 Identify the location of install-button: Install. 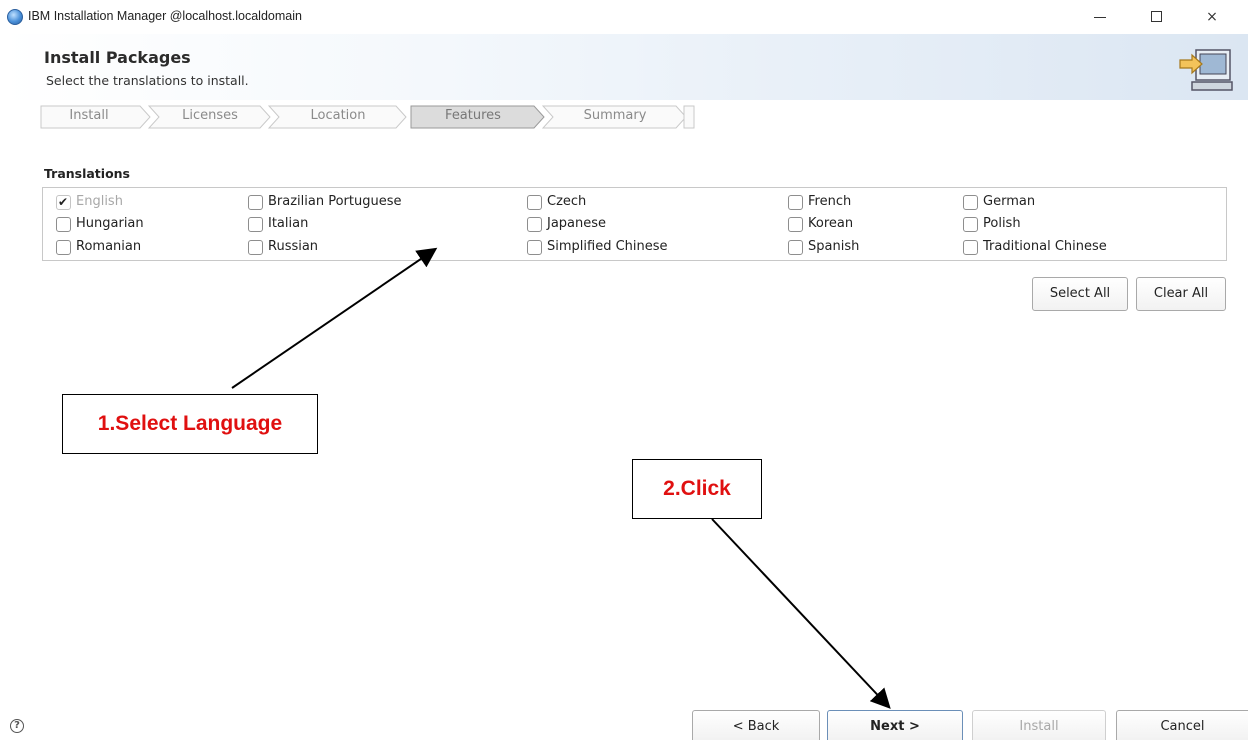
(1039, 725).